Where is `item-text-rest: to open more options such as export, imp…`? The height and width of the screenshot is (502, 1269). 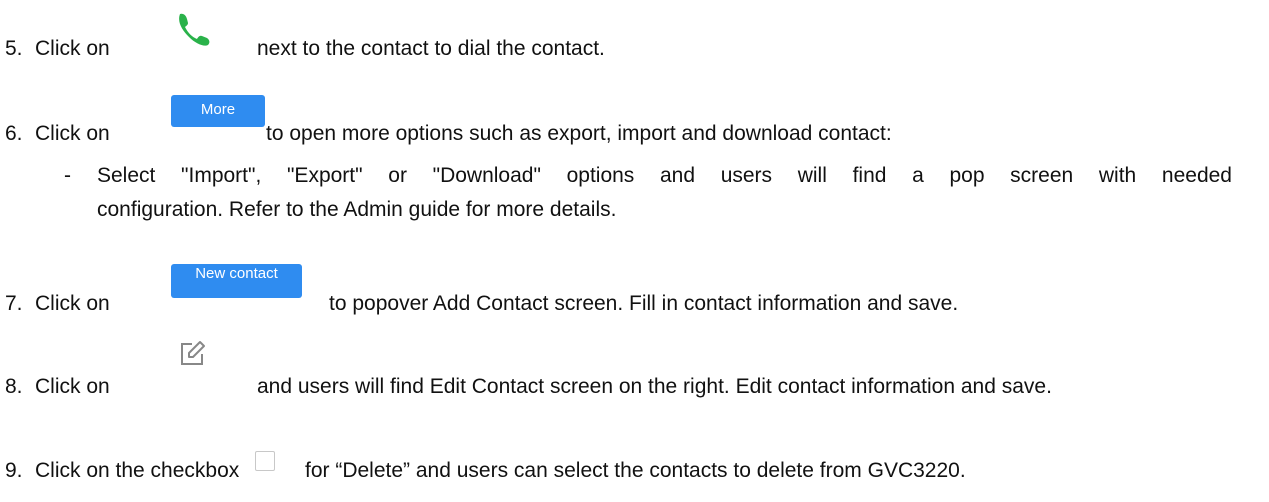 item-text-rest: to open more options such as export, imp… is located at coordinates (579, 133).